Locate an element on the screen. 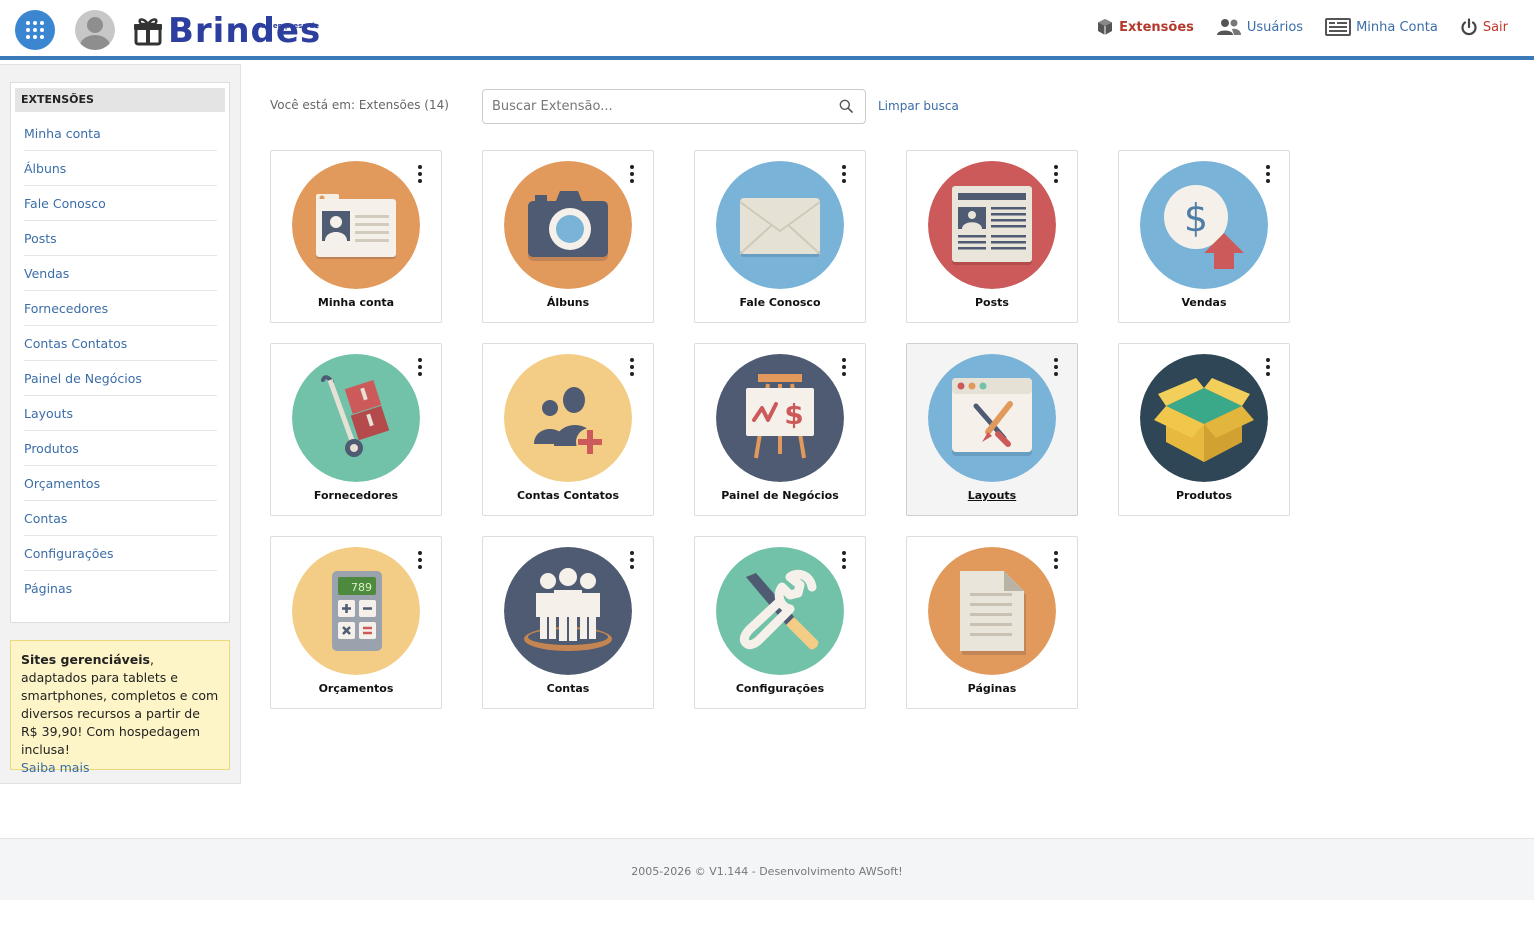 This screenshot has height=949, width=1534. extension-card-produtos: Produtos is located at coordinates (1204, 429).